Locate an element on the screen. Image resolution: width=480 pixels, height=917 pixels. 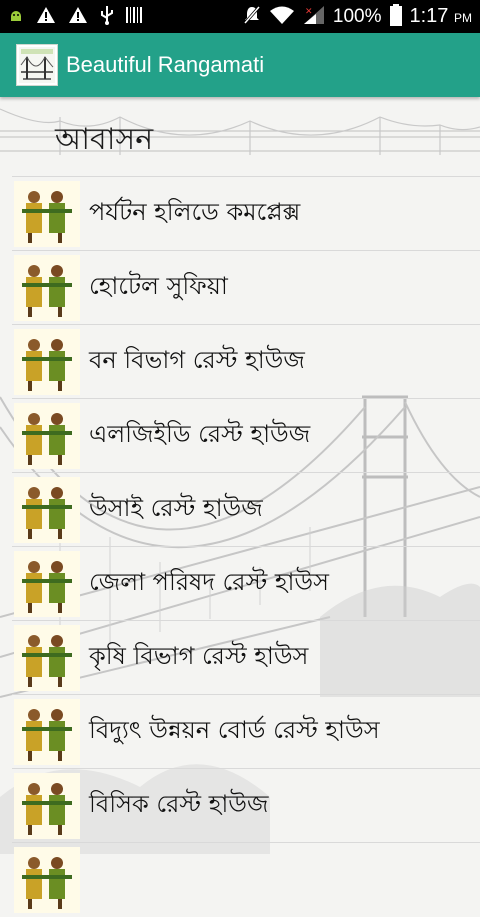
list-item: পর্যটন হলিডে কমপ্লেক্স is located at coordinates (246, 213).